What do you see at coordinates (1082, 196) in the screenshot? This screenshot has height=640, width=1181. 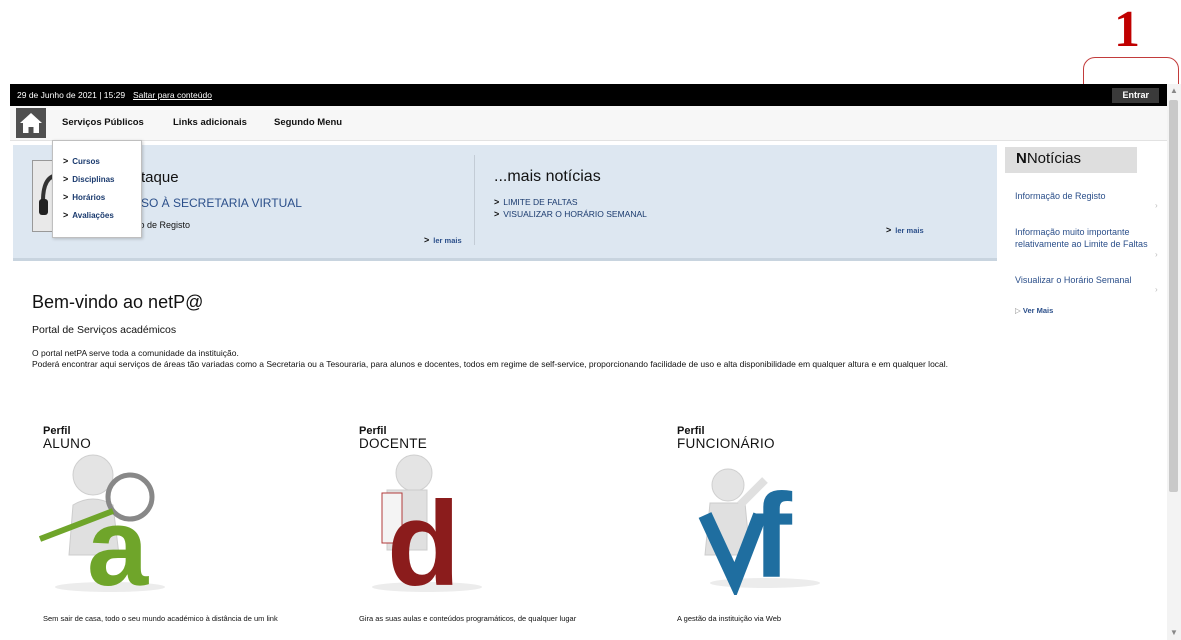 I see `news-item: Informação de Registo` at bounding box center [1082, 196].